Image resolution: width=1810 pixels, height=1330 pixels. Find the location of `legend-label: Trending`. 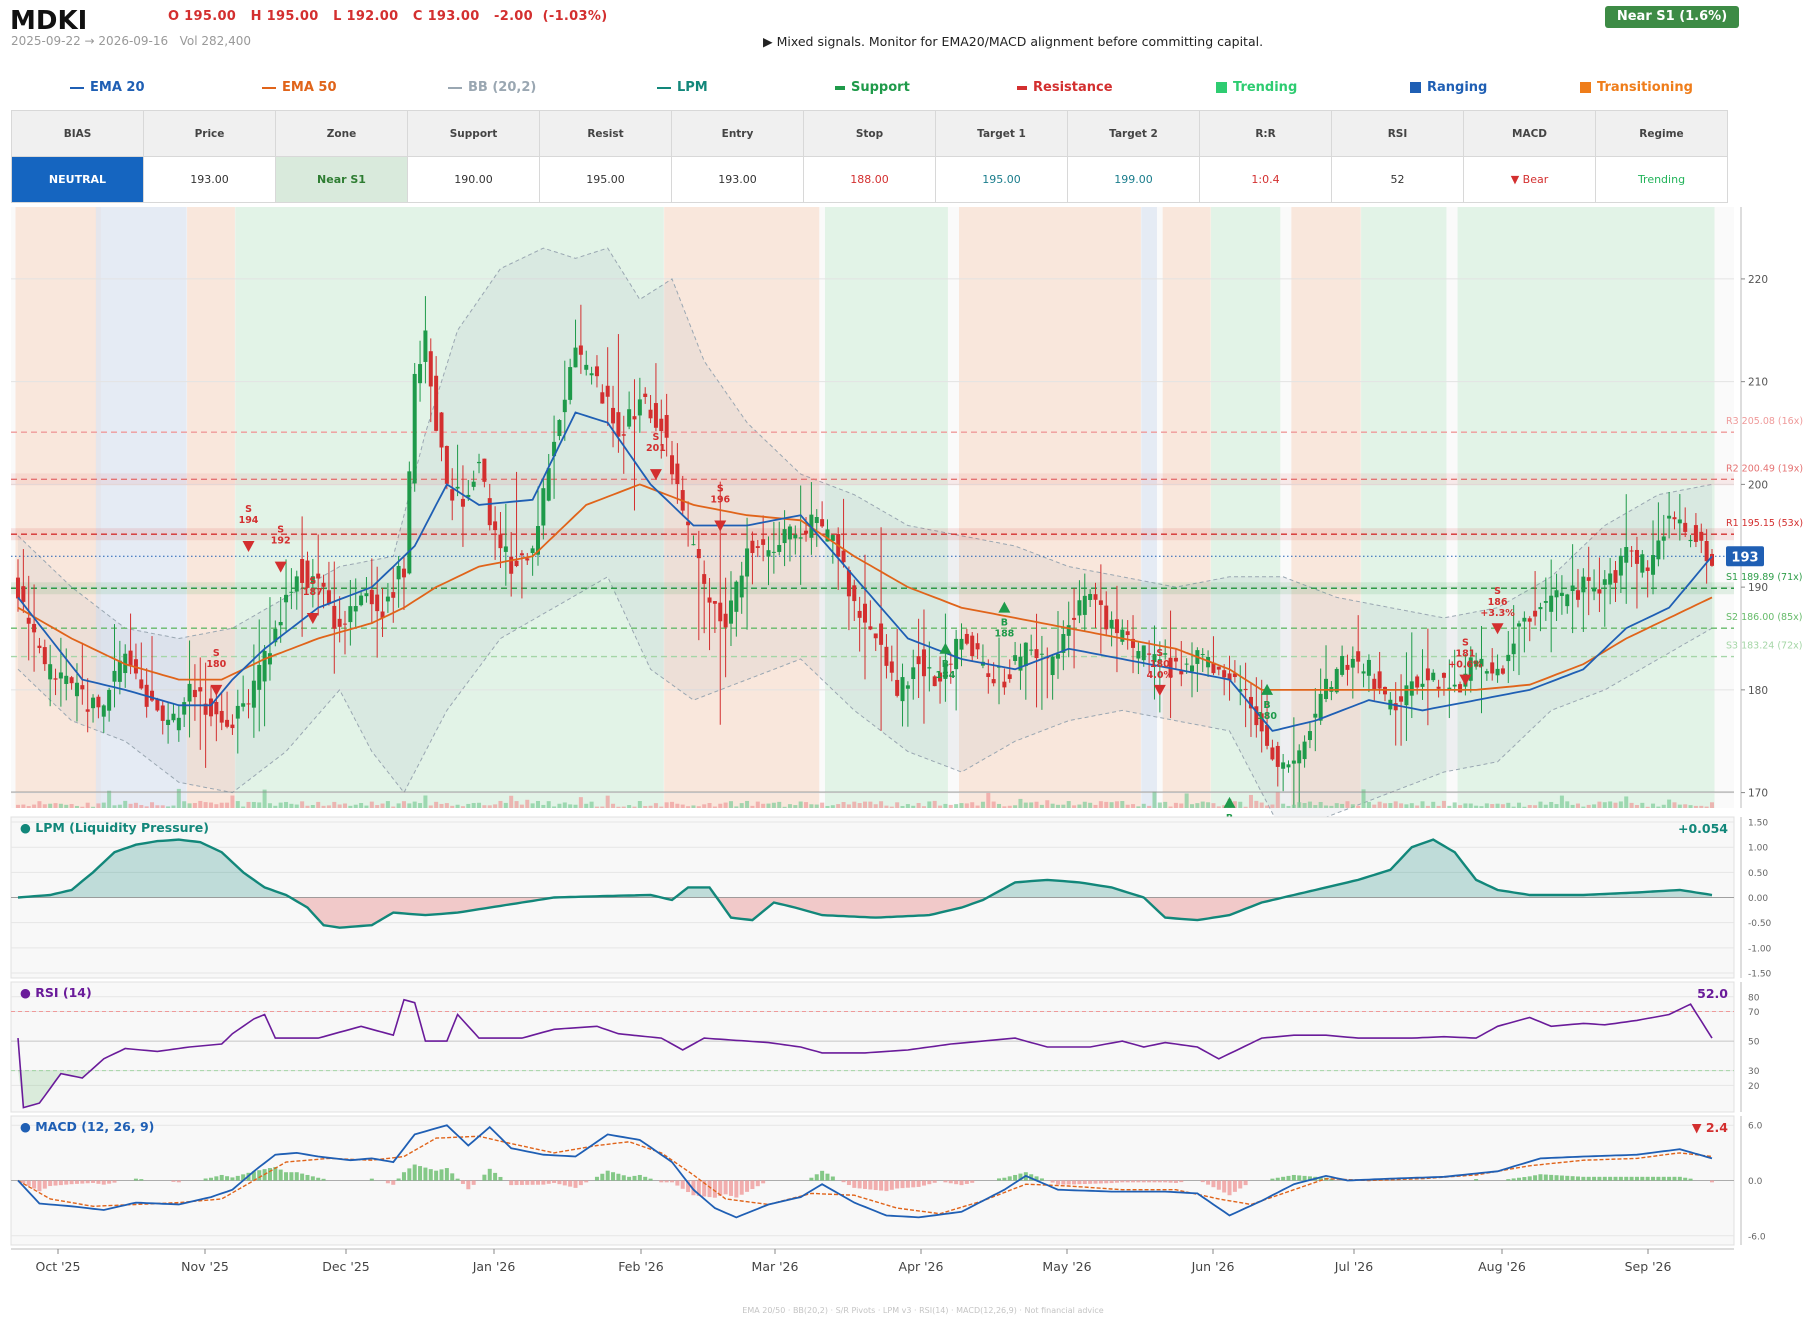

legend-label: Trending is located at coordinates (1265, 87).